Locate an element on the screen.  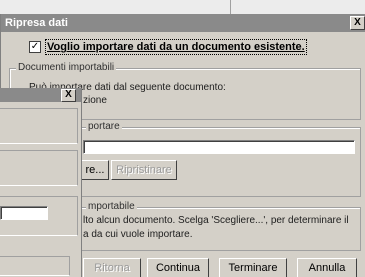
importable-line-2: zione is located at coordinates (95, 100).